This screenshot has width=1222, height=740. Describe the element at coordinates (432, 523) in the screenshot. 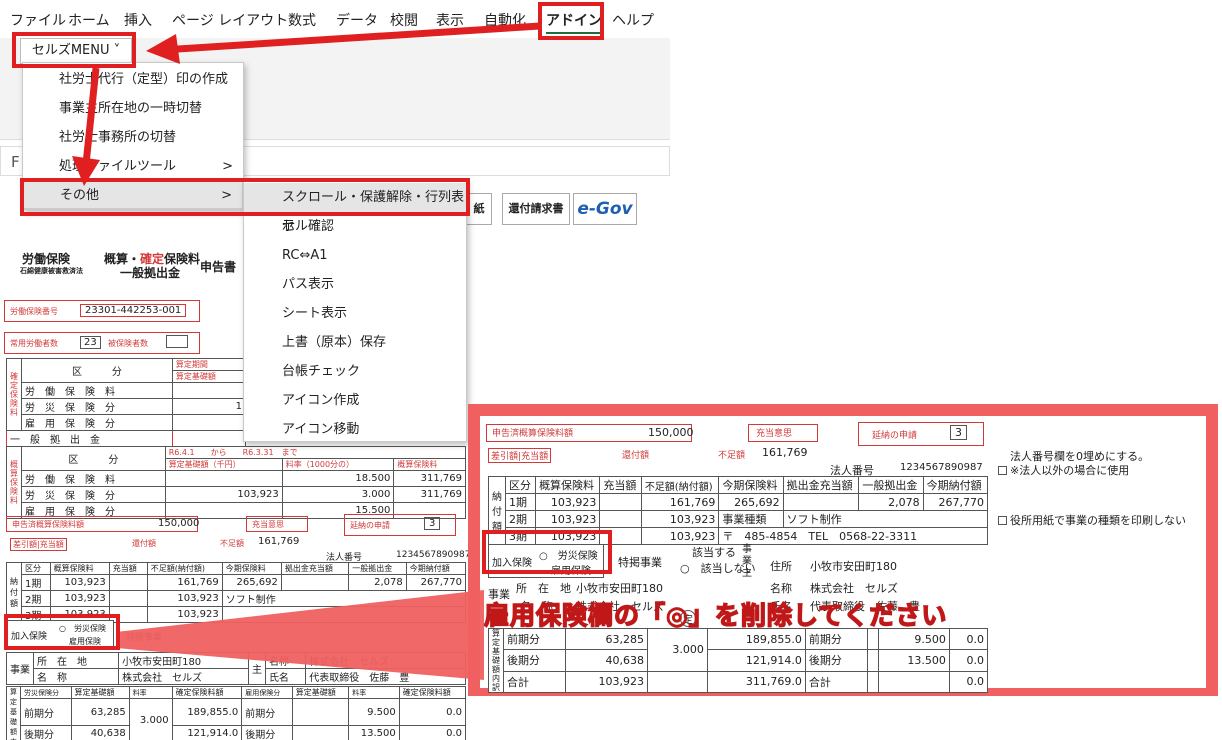

I see `extension-value: 3` at that location.